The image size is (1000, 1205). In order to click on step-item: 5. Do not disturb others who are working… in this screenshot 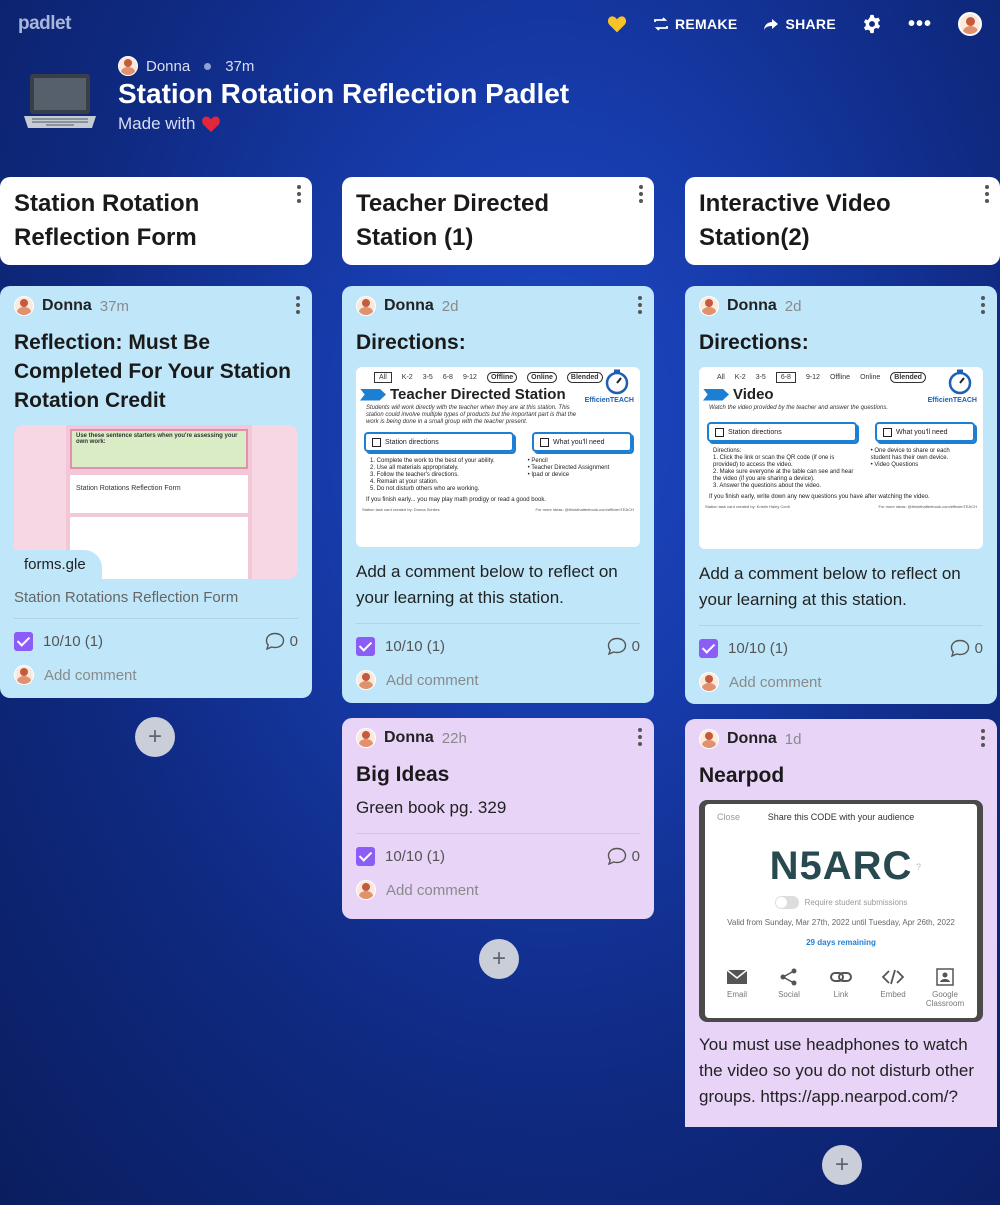, I will do `click(425, 489)`.